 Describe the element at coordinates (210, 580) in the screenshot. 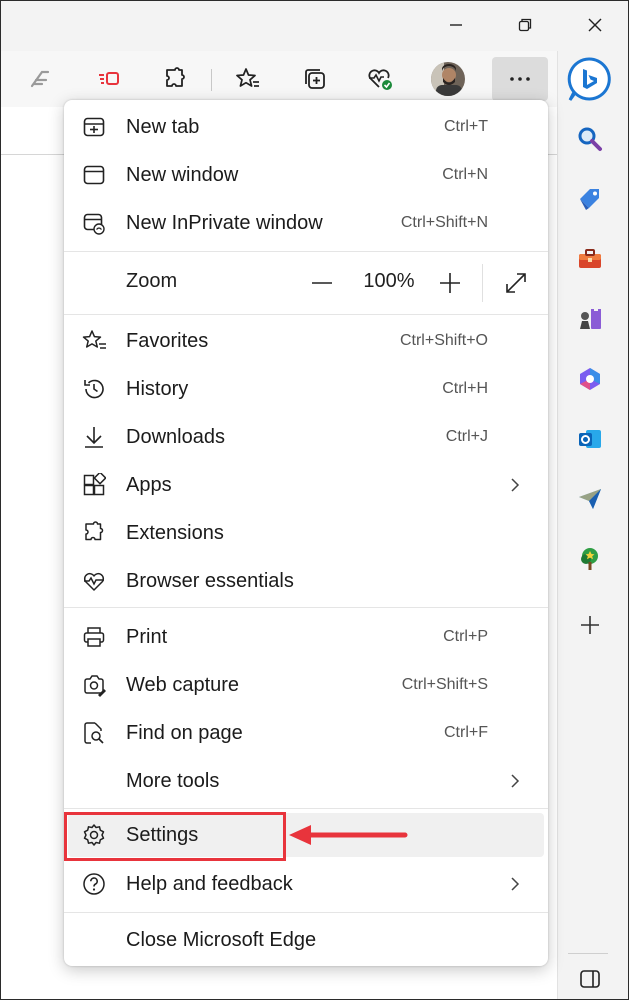

I see `menu-item-label: Browser essentials` at that location.